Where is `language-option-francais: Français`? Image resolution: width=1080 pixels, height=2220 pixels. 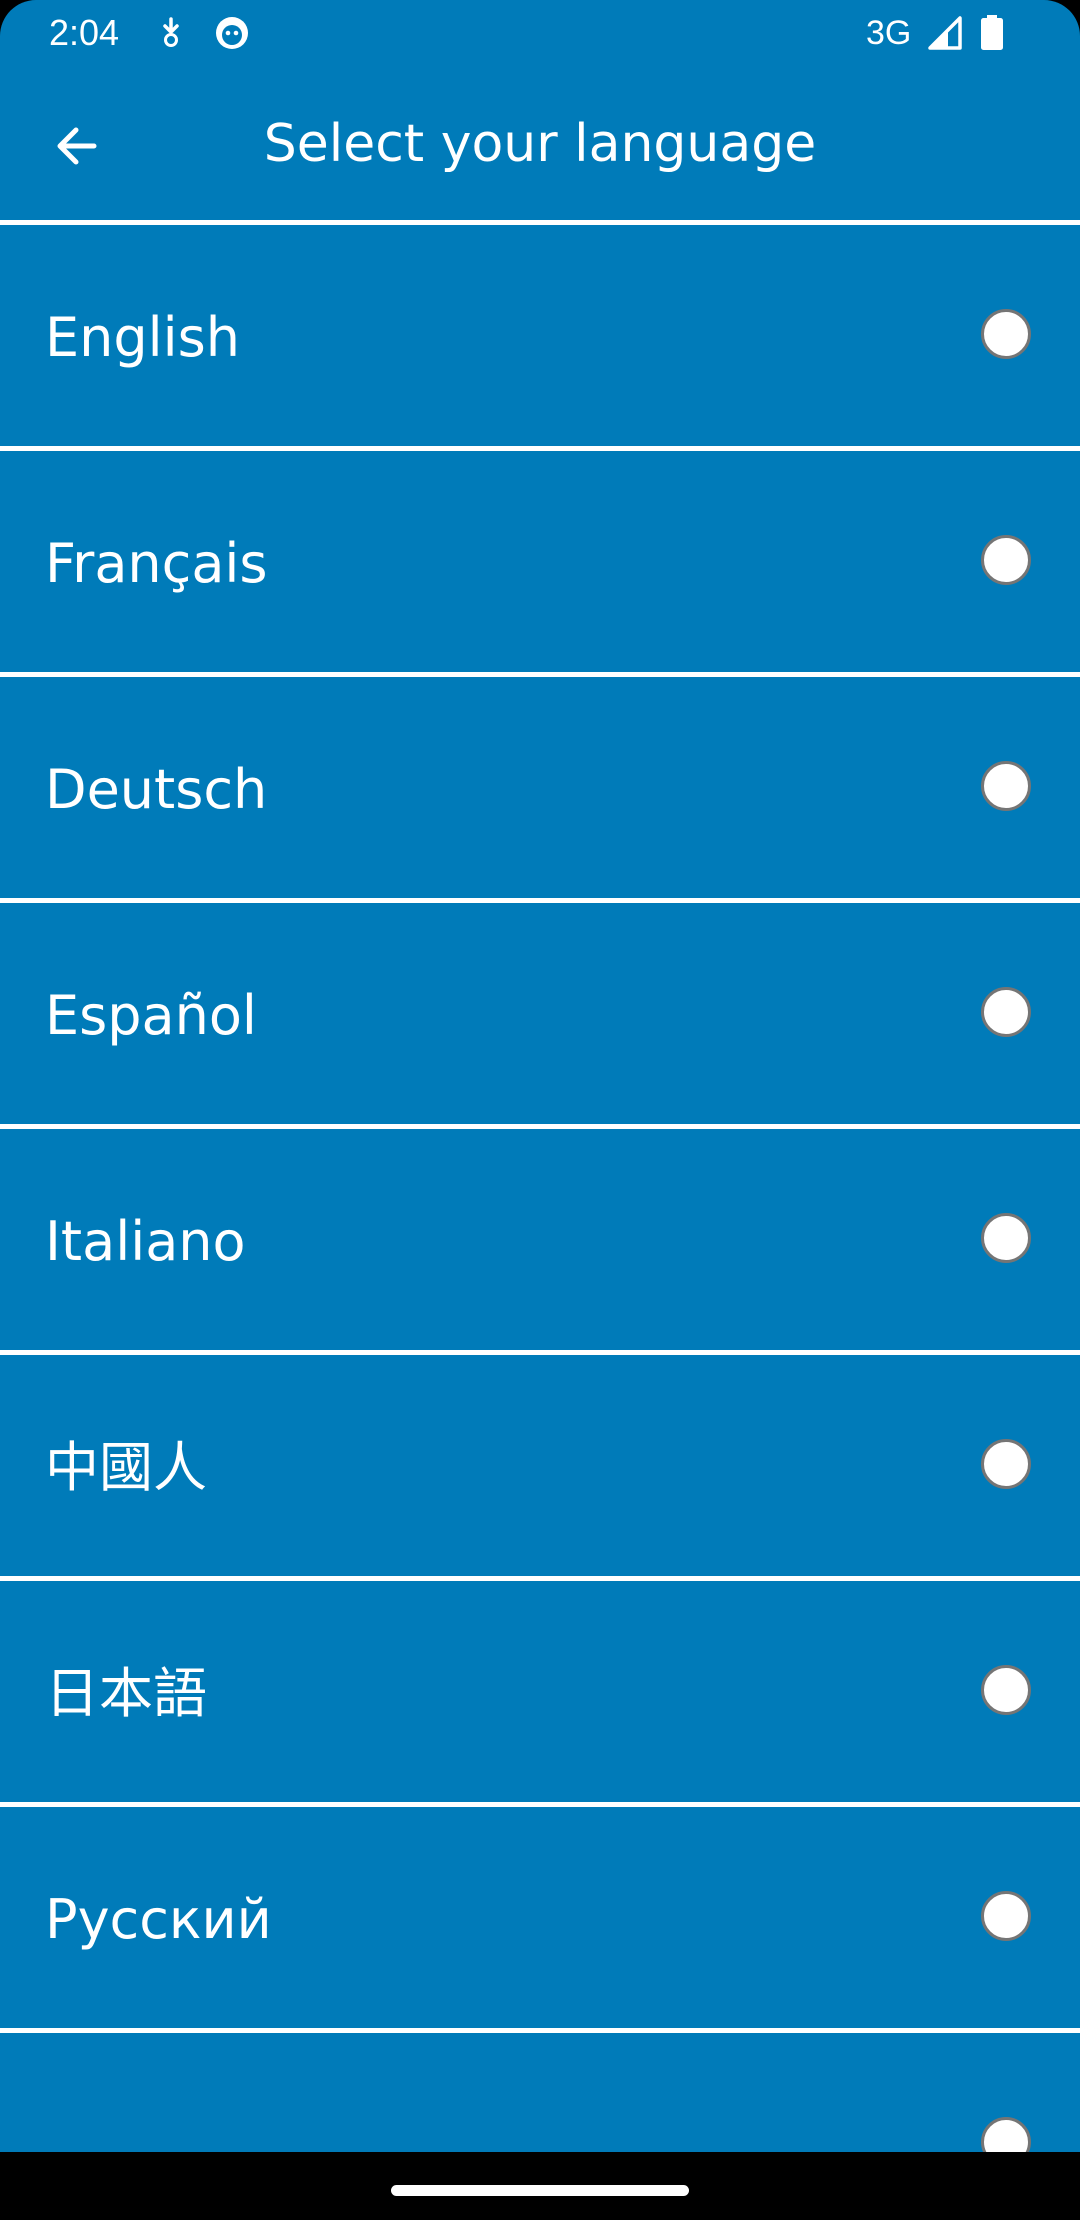 language-option-francais: Français is located at coordinates (540, 564).